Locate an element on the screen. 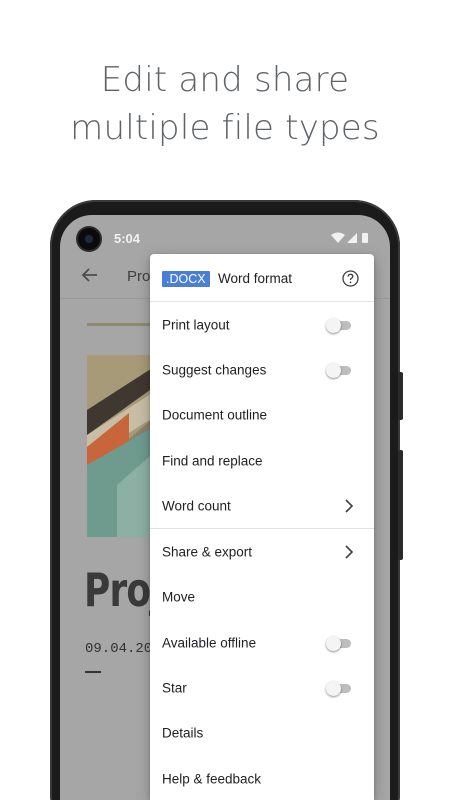 This screenshot has width=450, height=800. menu-item-suggest-changes: Suggest changes is located at coordinates (262, 369).